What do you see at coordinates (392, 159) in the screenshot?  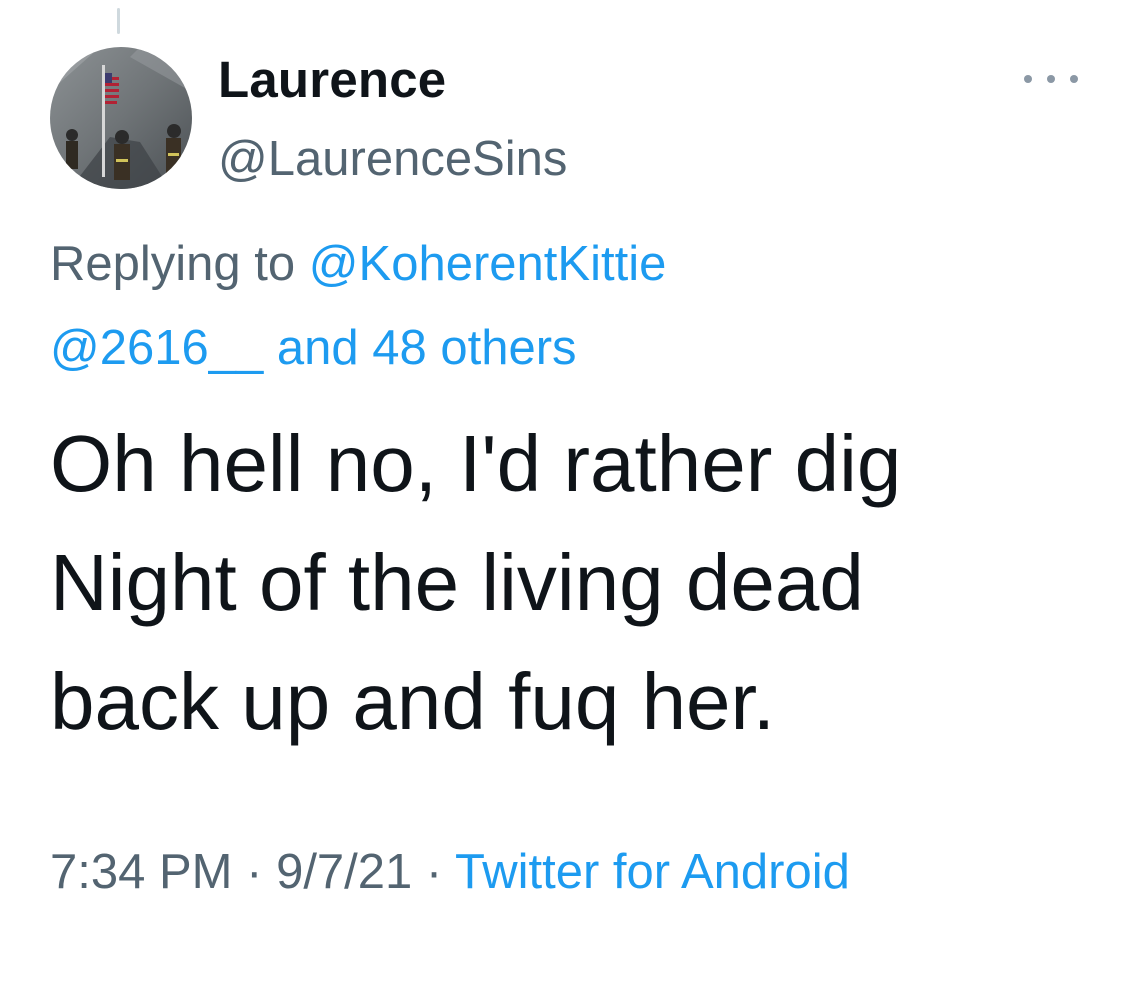 I see `author-handle: @LaurenceSins` at bounding box center [392, 159].